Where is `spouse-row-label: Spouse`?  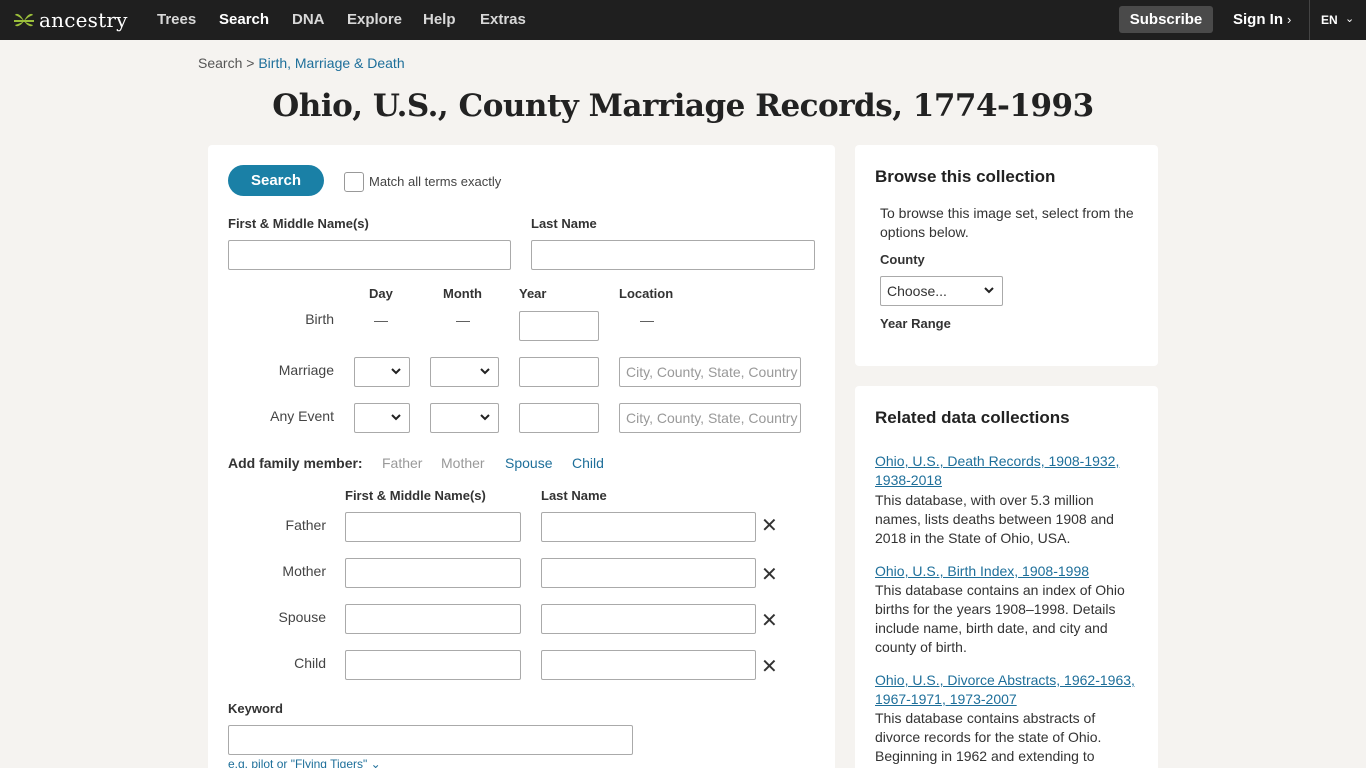
spouse-row-label: Spouse is located at coordinates (302, 617).